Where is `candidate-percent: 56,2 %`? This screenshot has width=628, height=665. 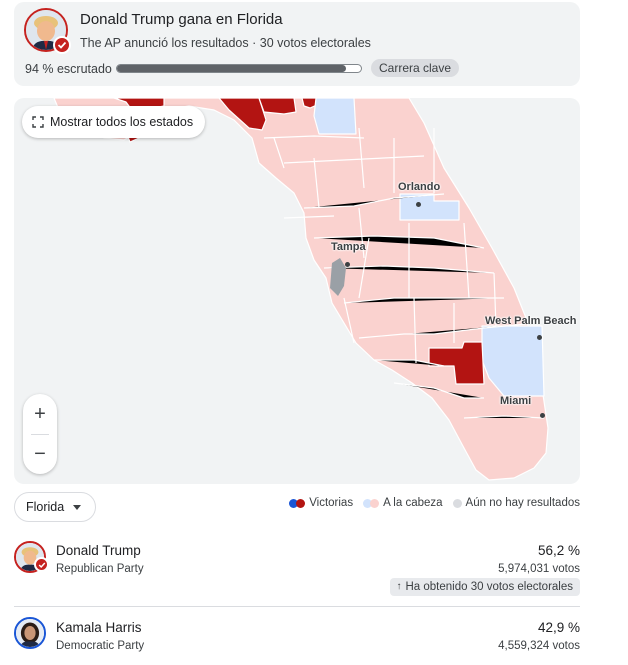 candidate-percent: 56,2 % is located at coordinates (558, 550).